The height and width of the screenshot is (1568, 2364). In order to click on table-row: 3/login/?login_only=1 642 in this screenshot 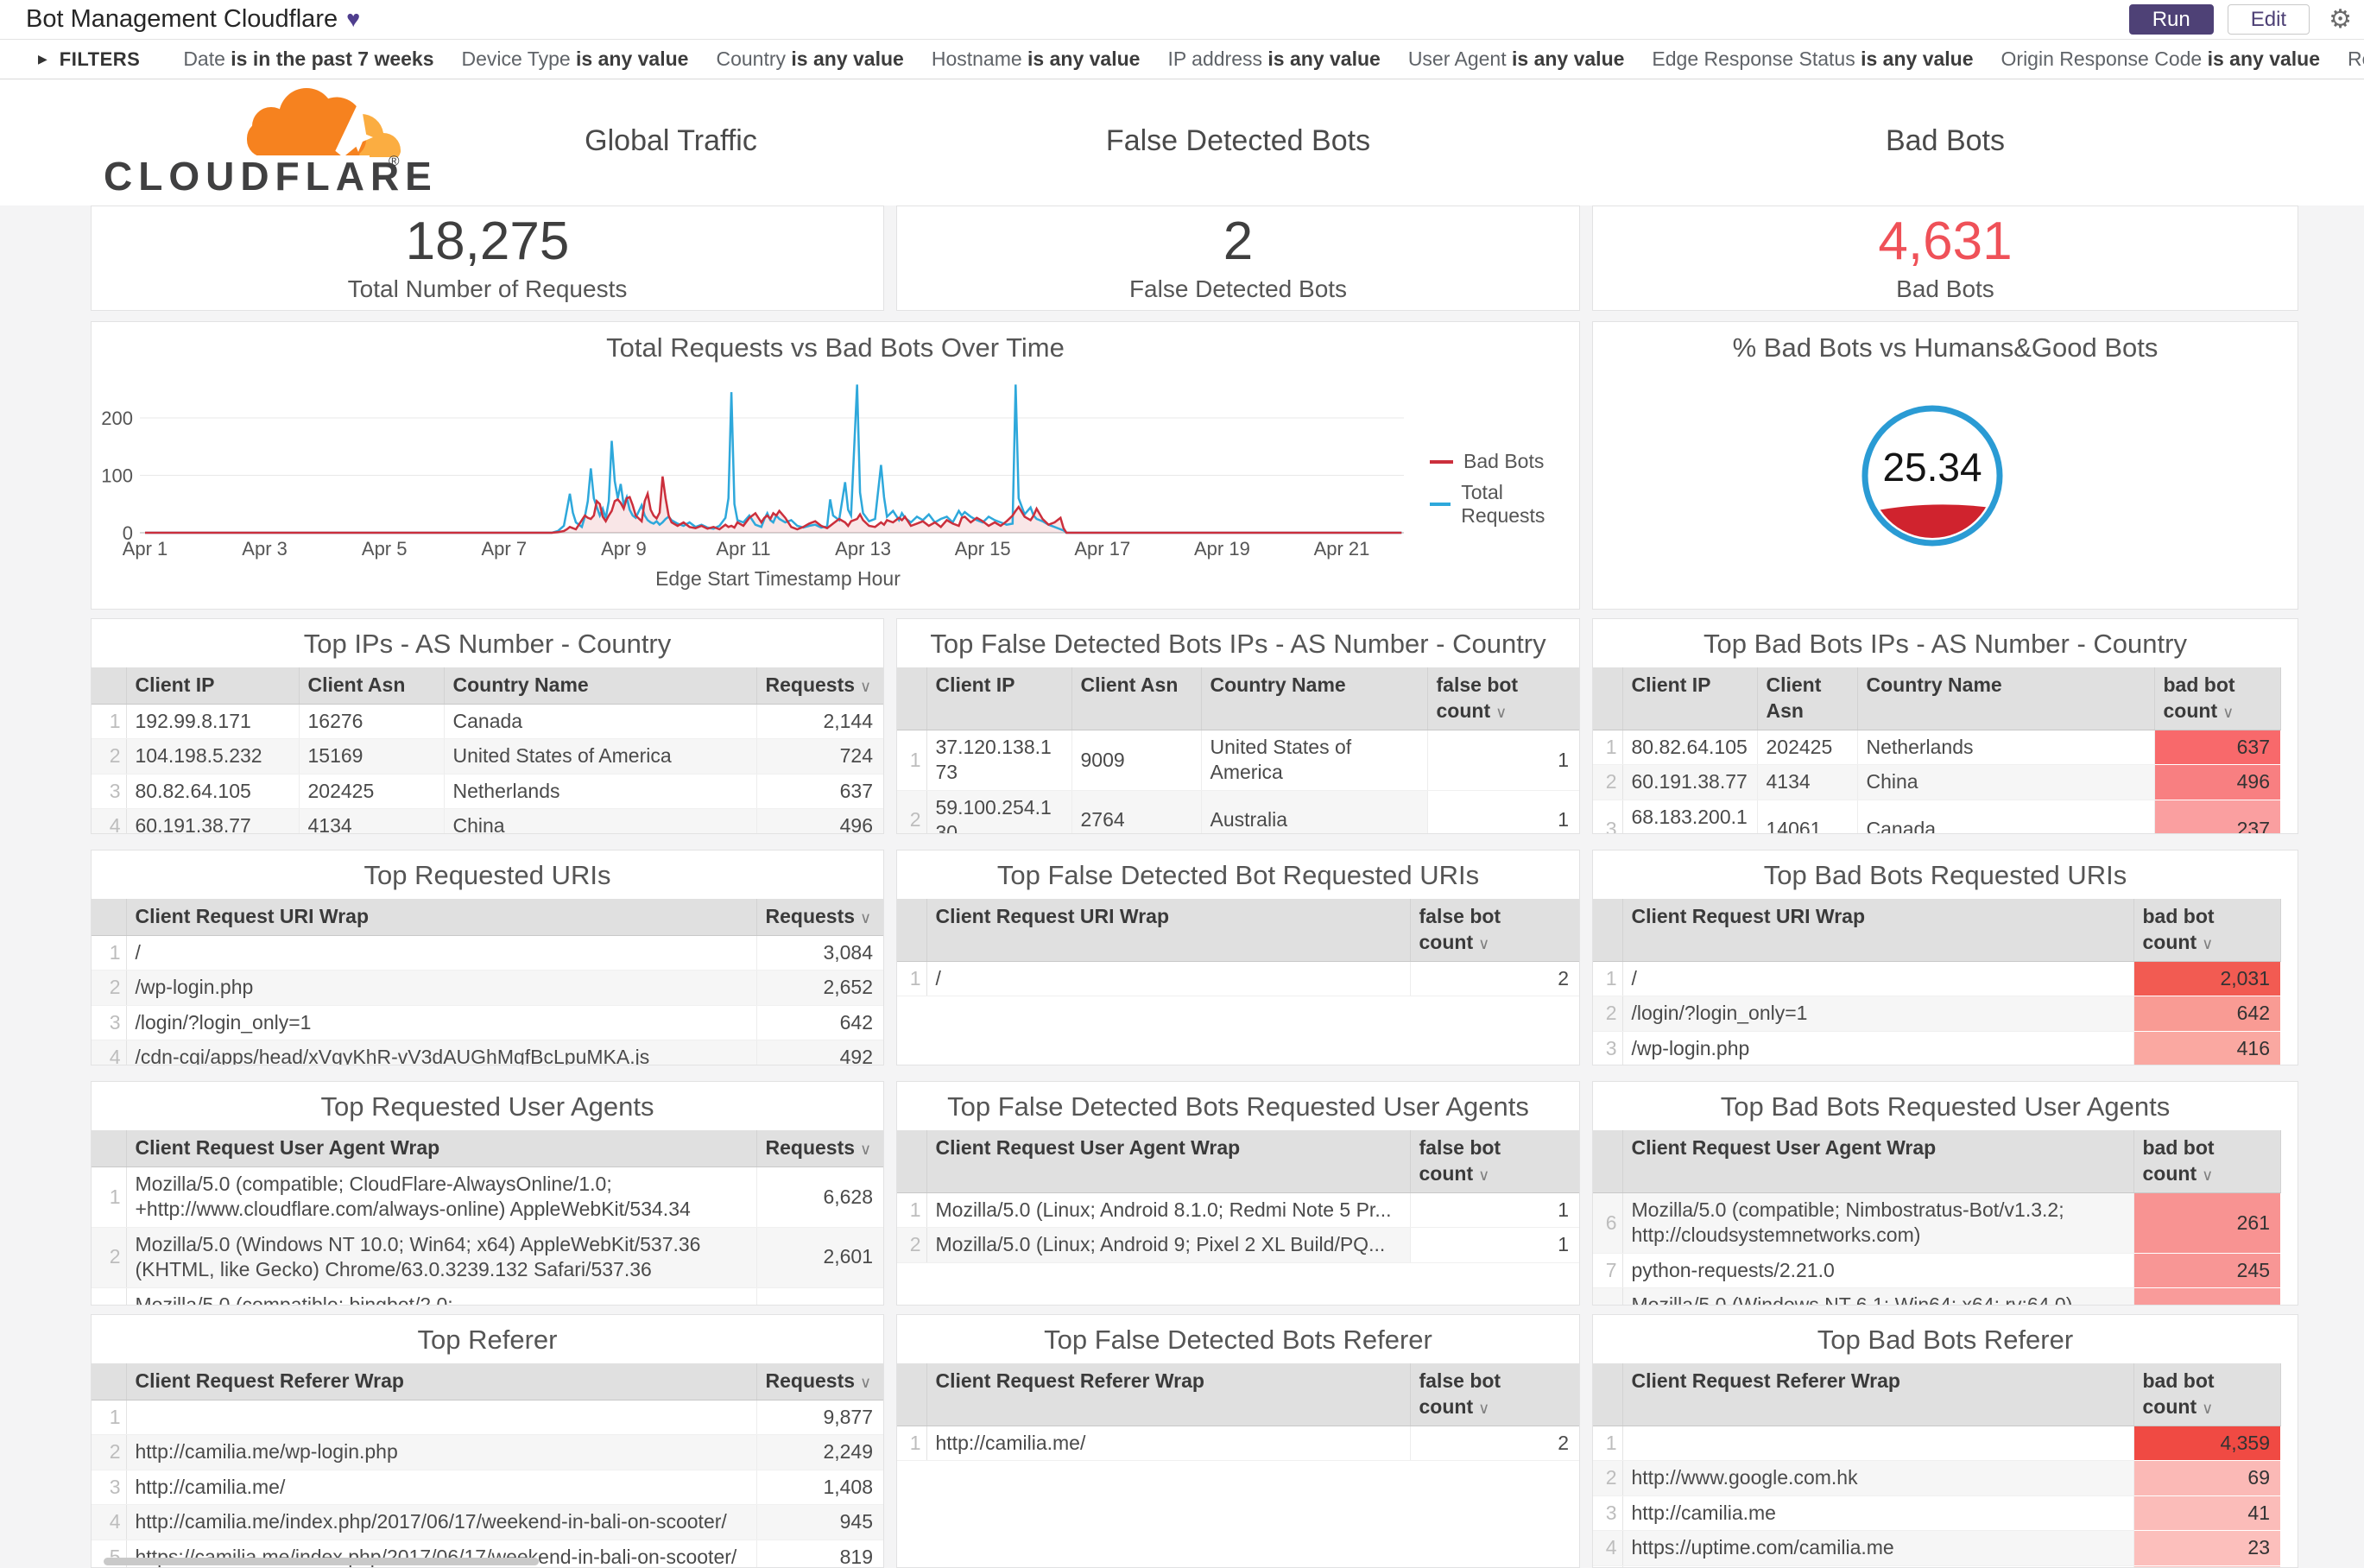, I will do `click(487, 1023)`.